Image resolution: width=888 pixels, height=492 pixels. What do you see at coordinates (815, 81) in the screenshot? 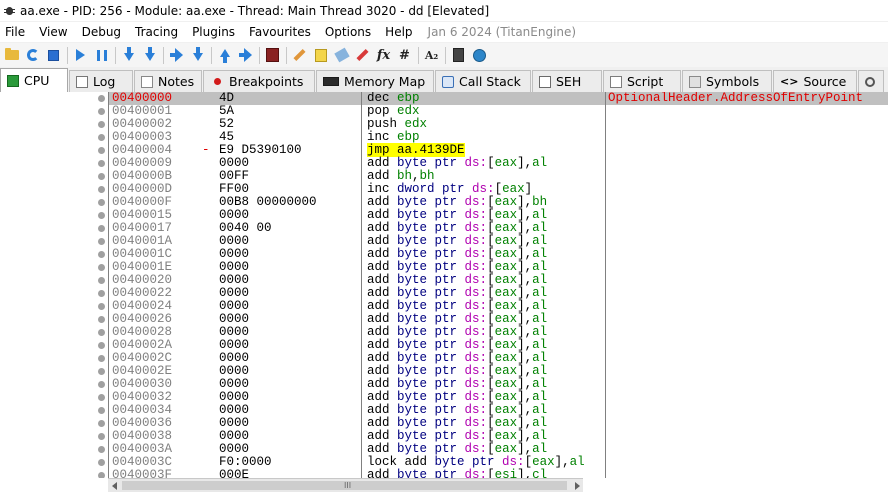
I see `tab-source: <> Source` at bounding box center [815, 81].